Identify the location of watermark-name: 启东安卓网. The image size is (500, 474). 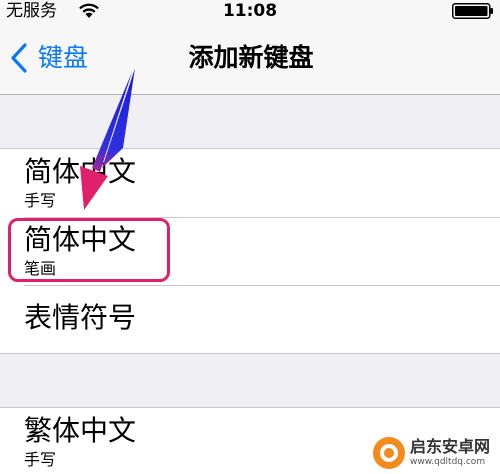
(450, 446).